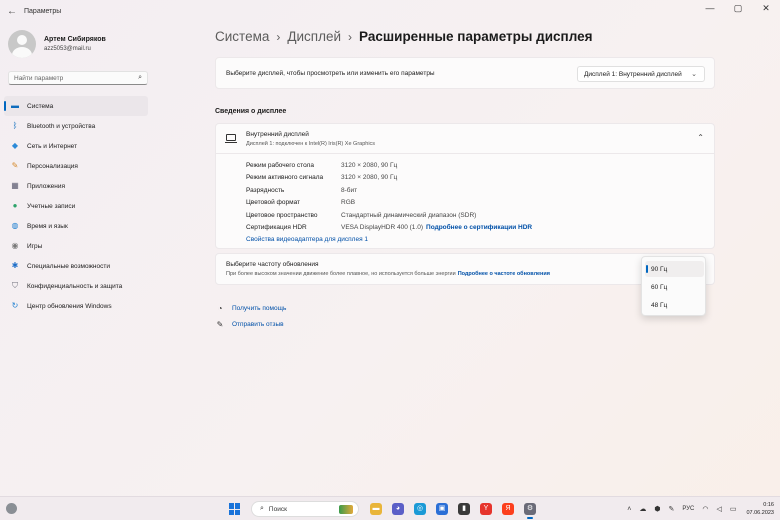  What do you see at coordinates (346, 509) in the screenshot?
I see `search-highlight-icon` at bounding box center [346, 509].